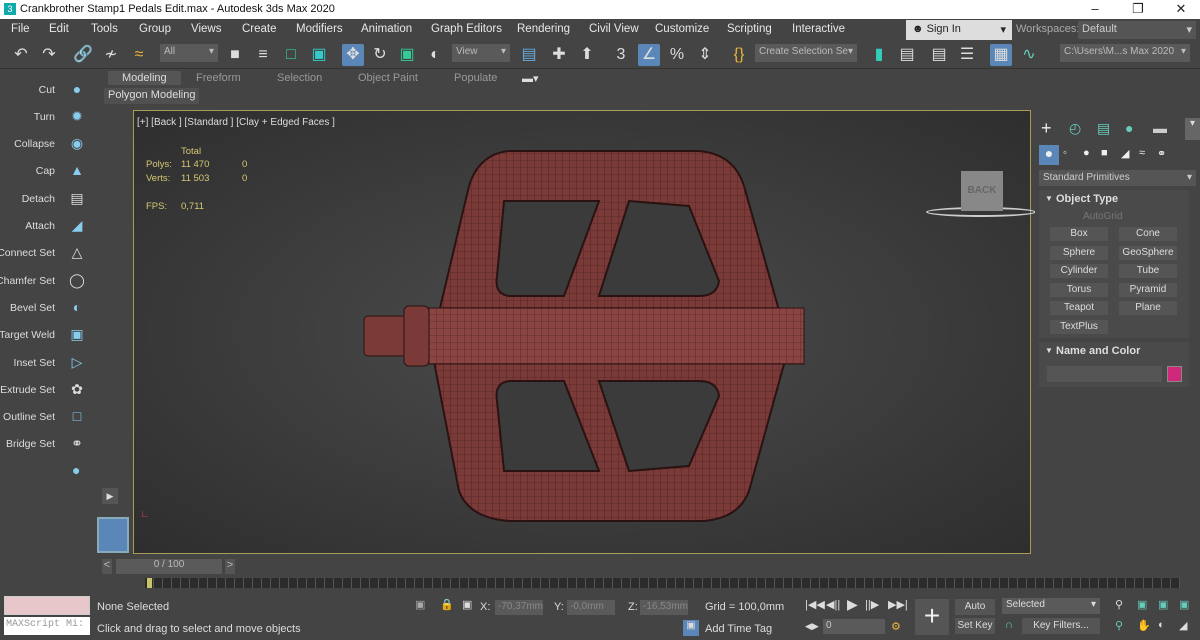 This screenshot has width=1200, height=640. What do you see at coordinates (872, 604) in the screenshot?
I see `next-key-icon: ||▶` at bounding box center [872, 604].